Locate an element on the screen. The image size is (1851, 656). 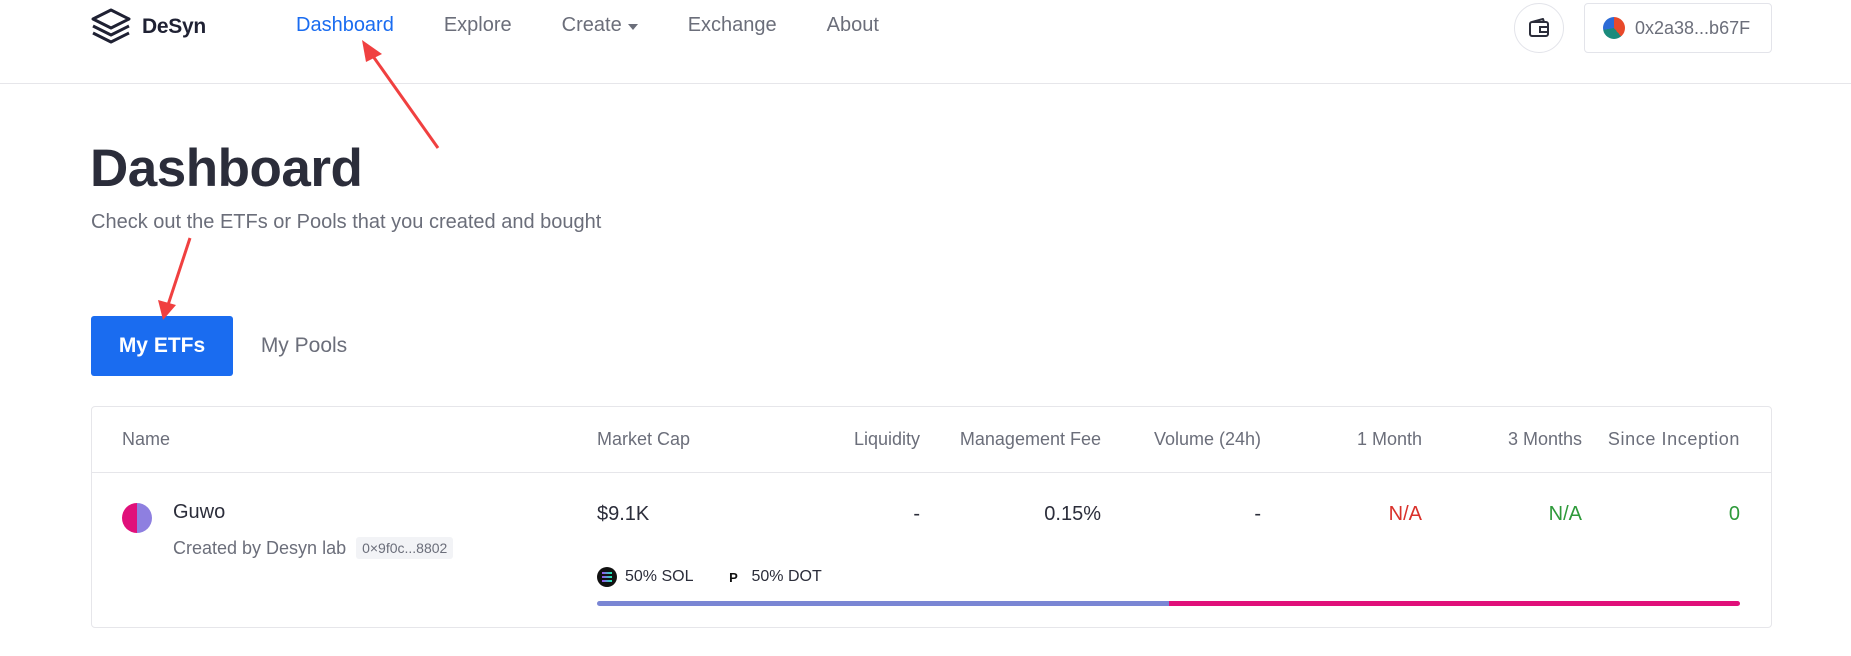
chevron-down-icon is located at coordinates (632, 26).